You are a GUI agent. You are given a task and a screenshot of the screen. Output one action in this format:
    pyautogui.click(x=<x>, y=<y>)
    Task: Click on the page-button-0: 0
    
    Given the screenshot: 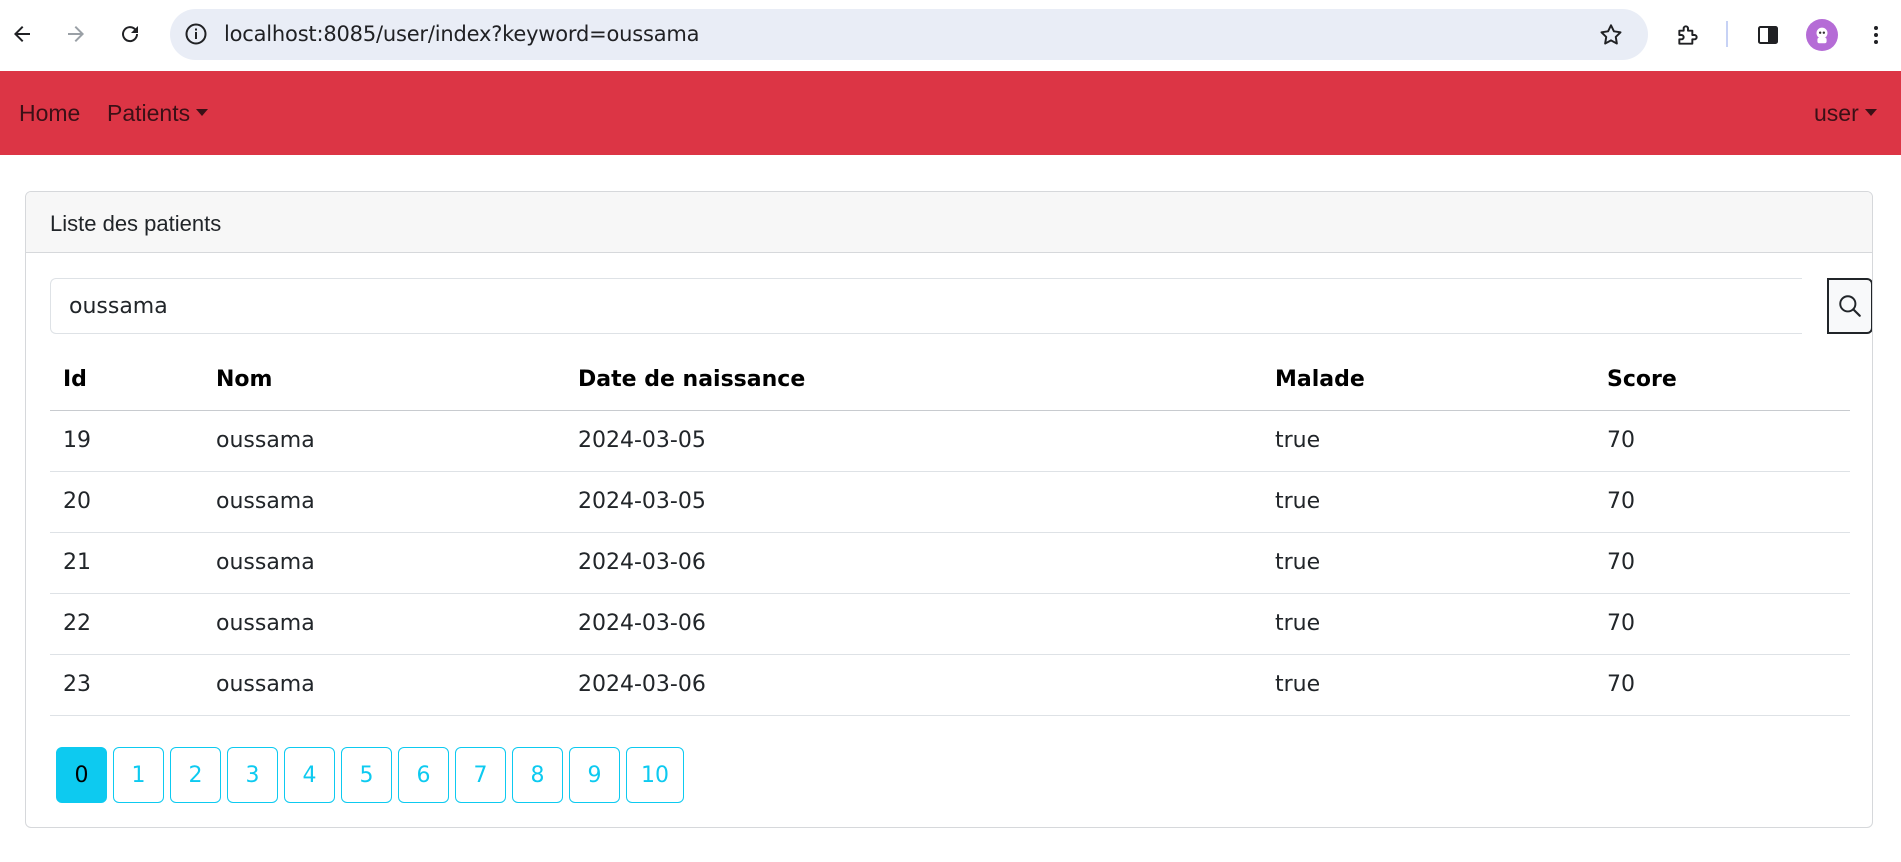 What is the action you would take?
    pyautogui.click(x=81, y=775)
    